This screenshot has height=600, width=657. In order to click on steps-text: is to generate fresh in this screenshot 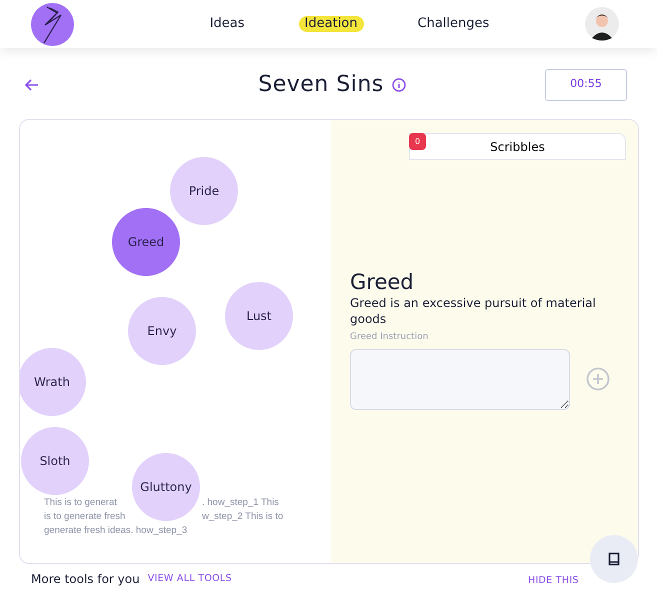, I will do `click(85, 517)`.